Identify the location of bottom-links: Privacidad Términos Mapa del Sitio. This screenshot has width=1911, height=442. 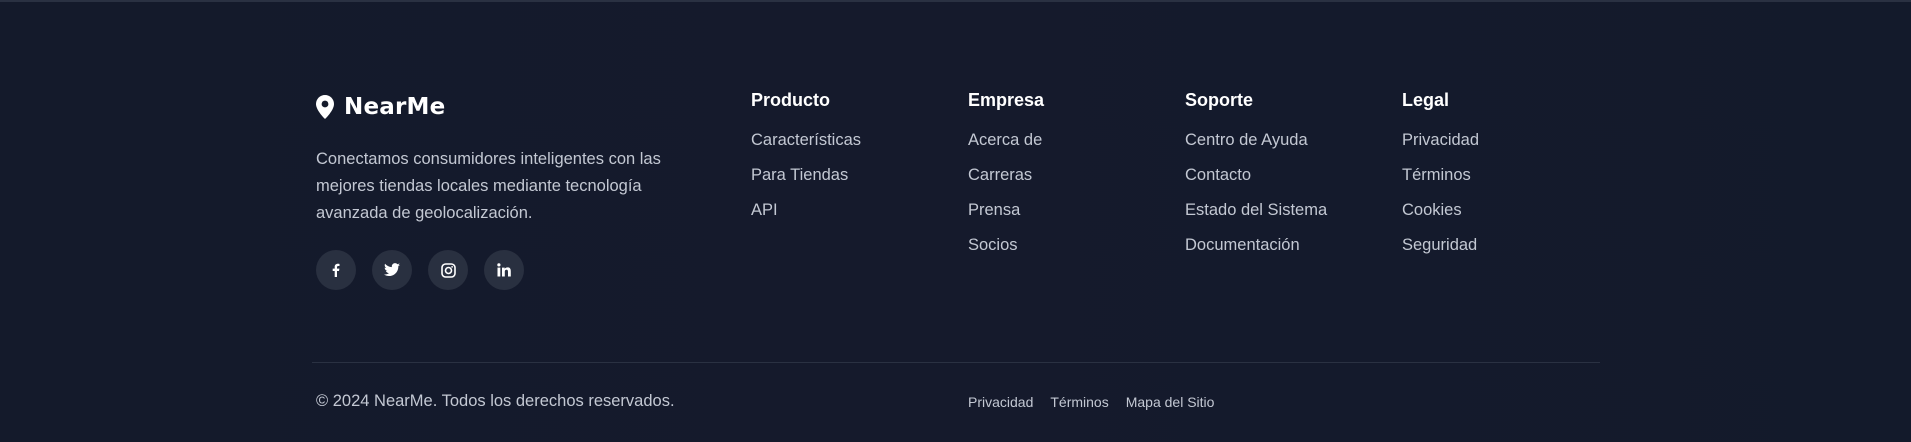
(1091, 402).